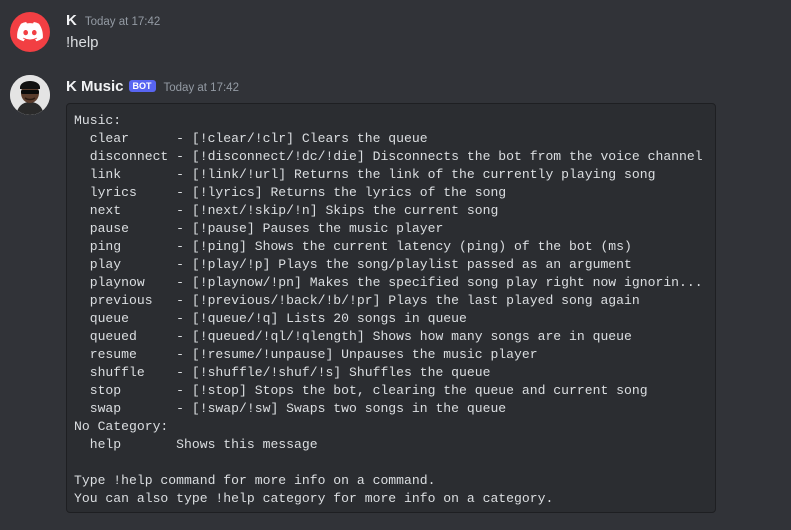  I want to click on bot-badge: BOT, so click(142, 86).